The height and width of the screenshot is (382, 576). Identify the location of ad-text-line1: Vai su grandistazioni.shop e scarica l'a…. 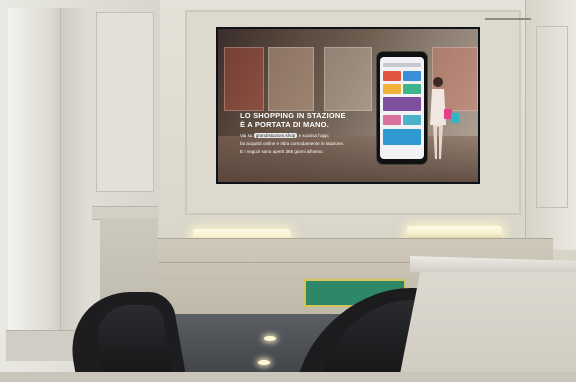
(284, 136).